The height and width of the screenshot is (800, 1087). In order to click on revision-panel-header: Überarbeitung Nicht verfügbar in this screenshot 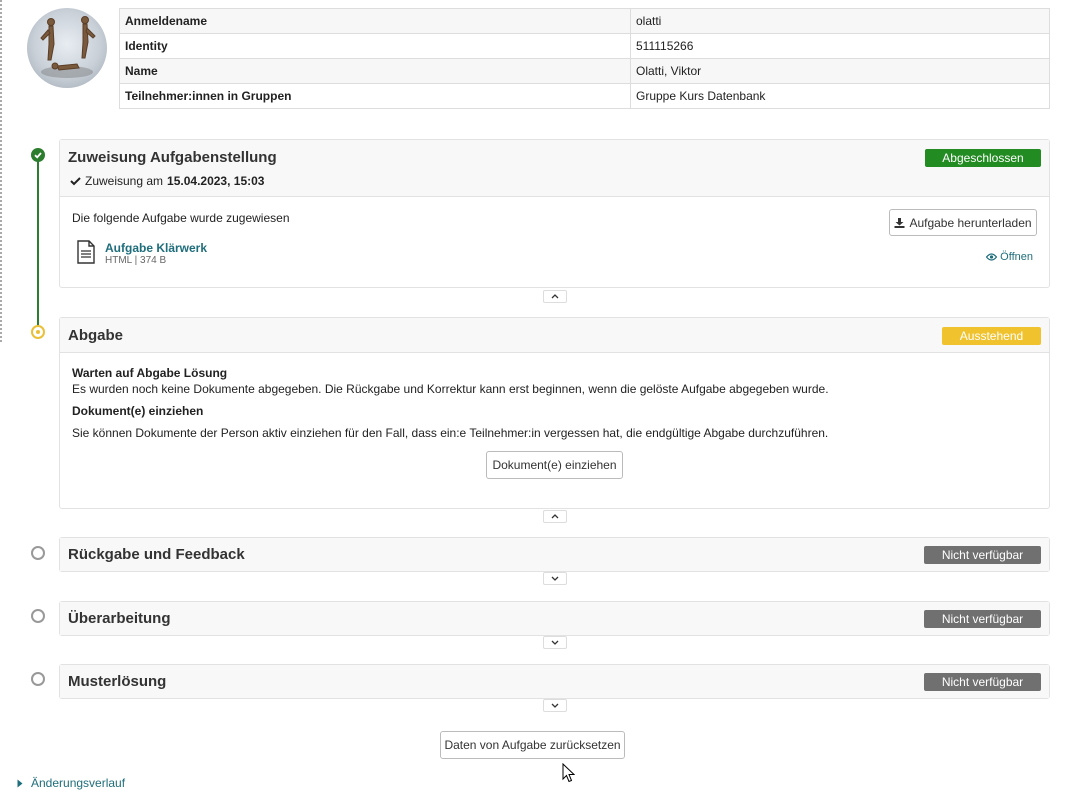, I will do `click(554, 618)`.